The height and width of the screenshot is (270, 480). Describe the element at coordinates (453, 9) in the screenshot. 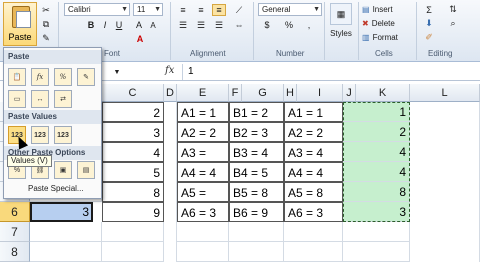

I see `sort-filter-icon: ⇅` at that location.